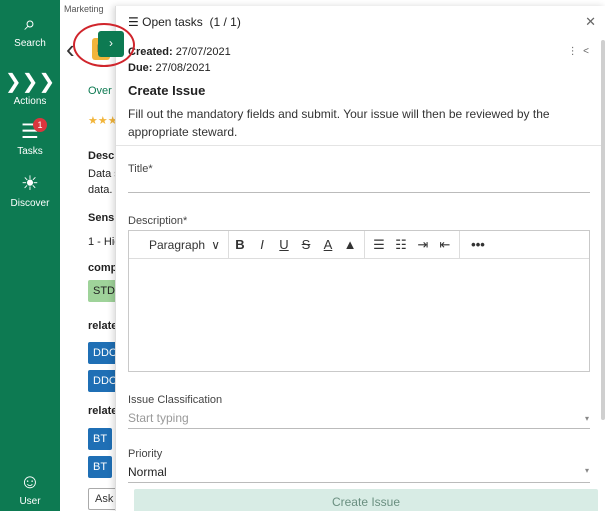 The image size is (605, 511). What do you see at coordinates (84, 9) in the screenshot?
I see `breadcrumb: Marketing` at bounding box center [84, 9].